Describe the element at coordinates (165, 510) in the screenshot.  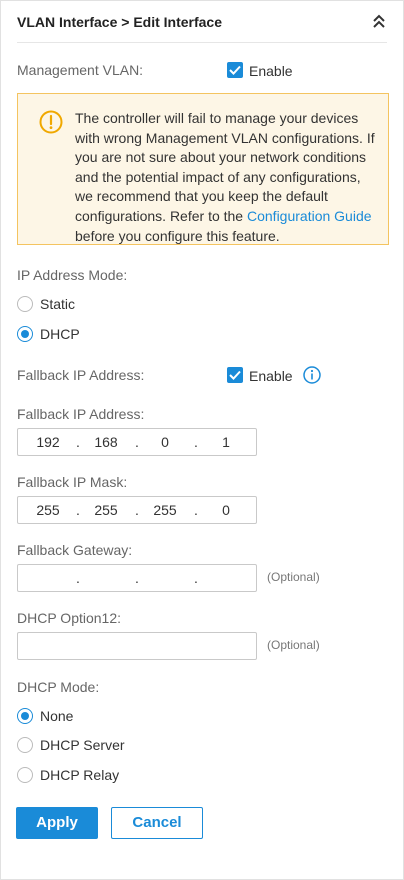
I see `fallback-mask-octet-3: 255` at that location.